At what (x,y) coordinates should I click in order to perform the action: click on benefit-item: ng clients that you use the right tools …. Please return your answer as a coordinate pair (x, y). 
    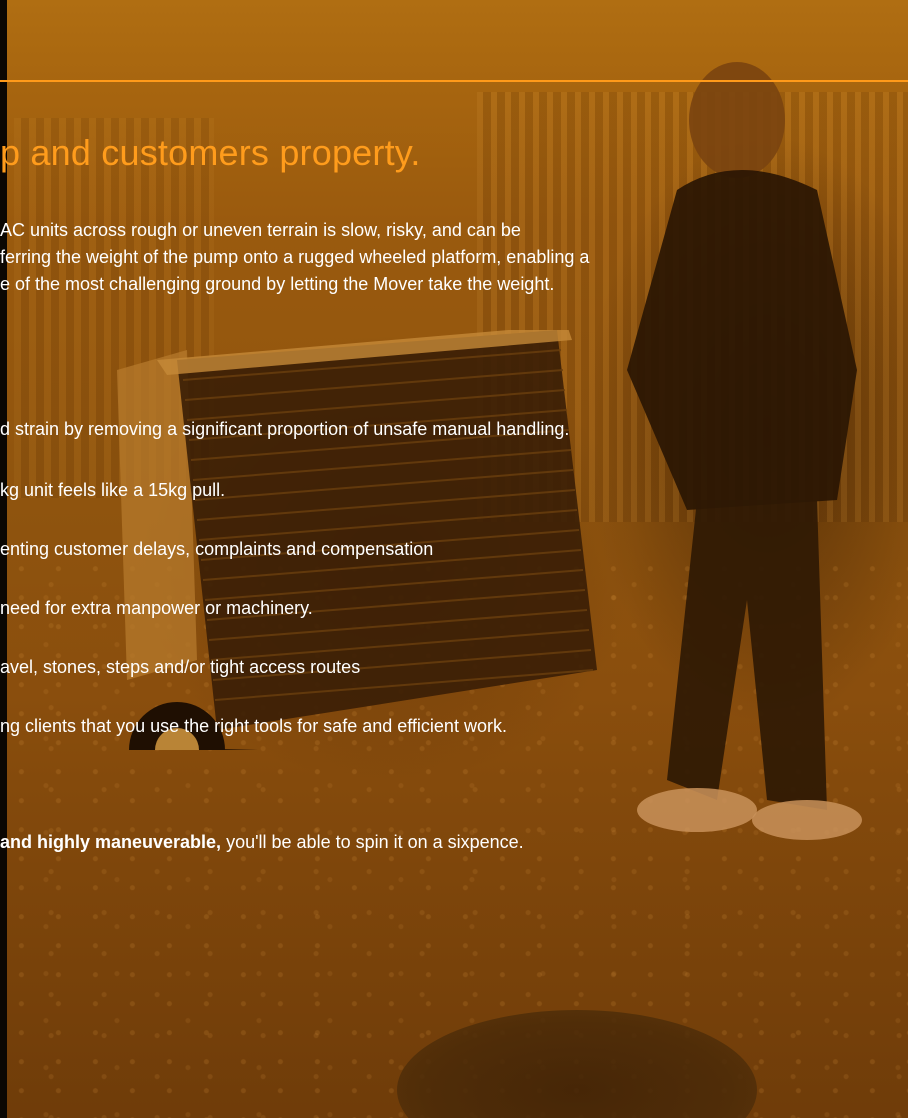
    Looking at the image, I should click on (253, 726).